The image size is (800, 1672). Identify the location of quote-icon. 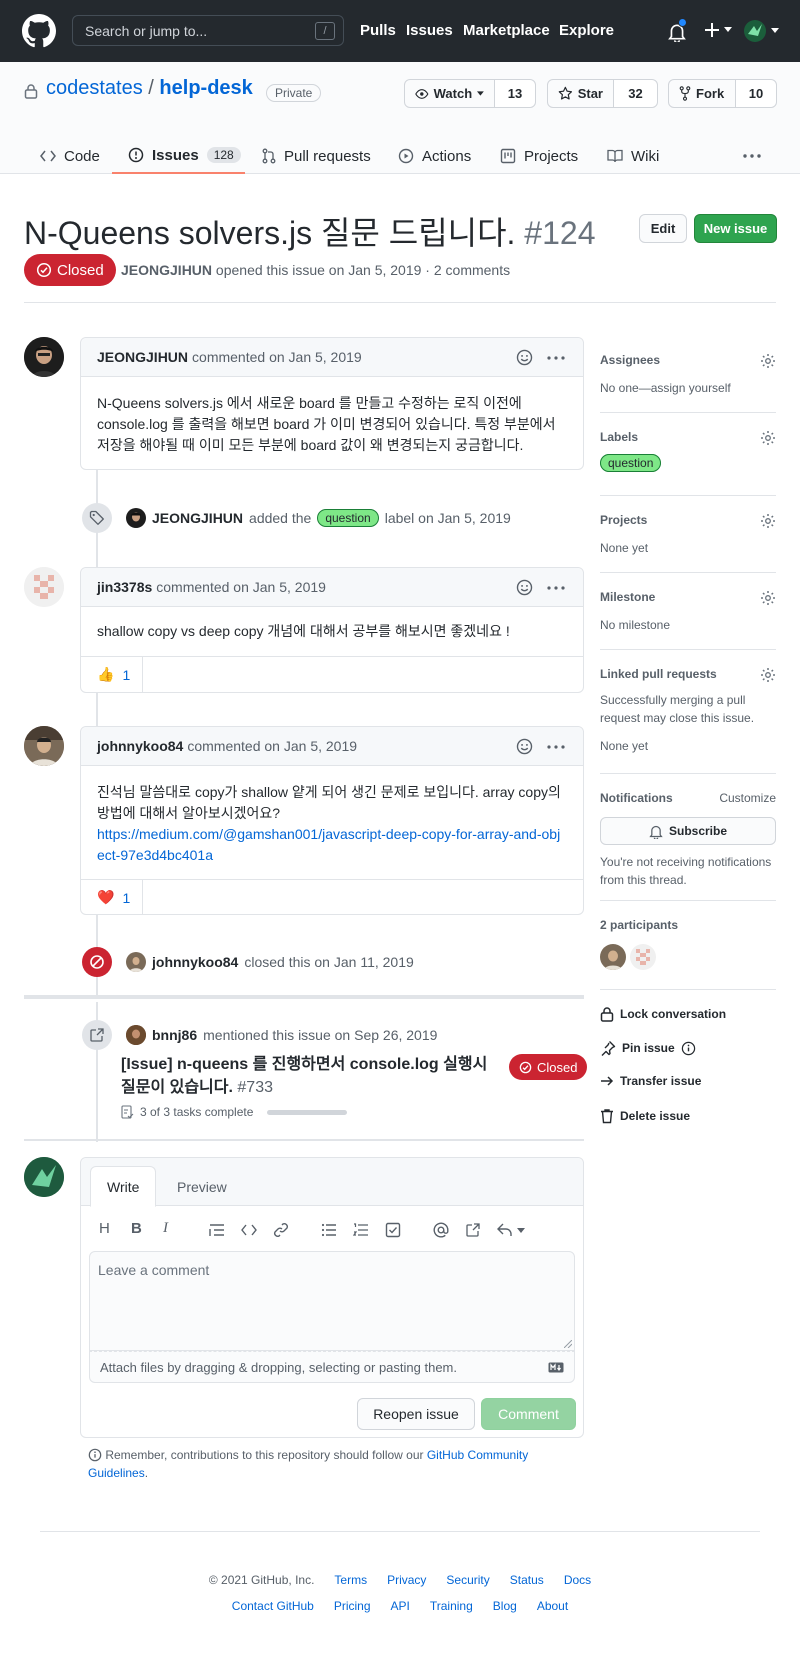
(217, 1230).